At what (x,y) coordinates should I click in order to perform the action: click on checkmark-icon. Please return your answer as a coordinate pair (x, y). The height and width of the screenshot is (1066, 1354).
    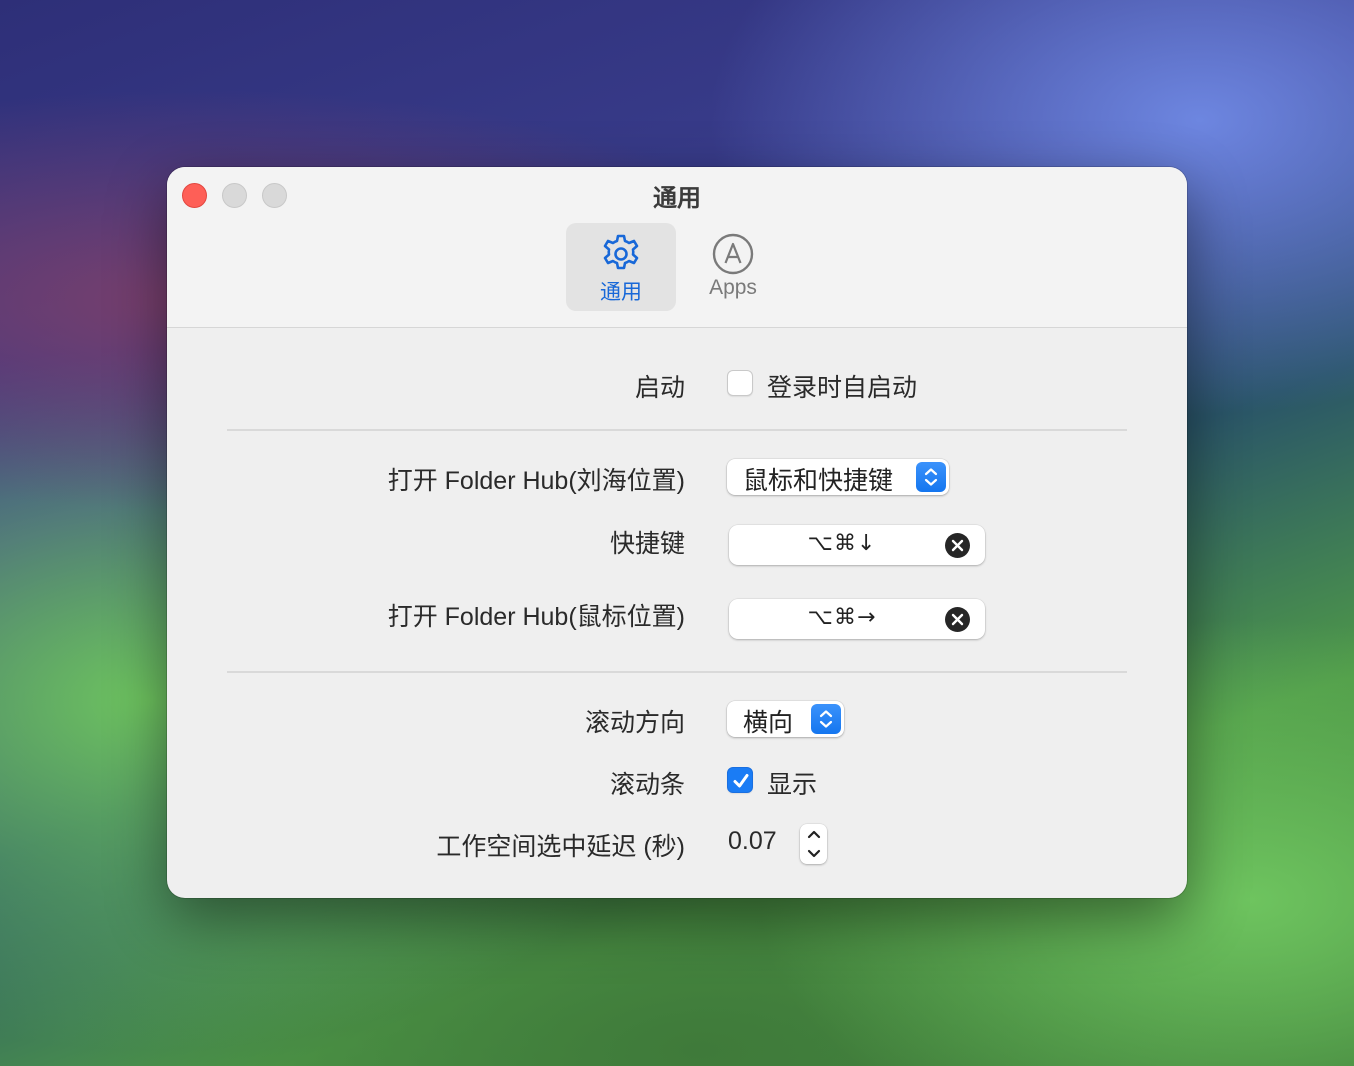
    Looking at the image, I should click on (741, 781).